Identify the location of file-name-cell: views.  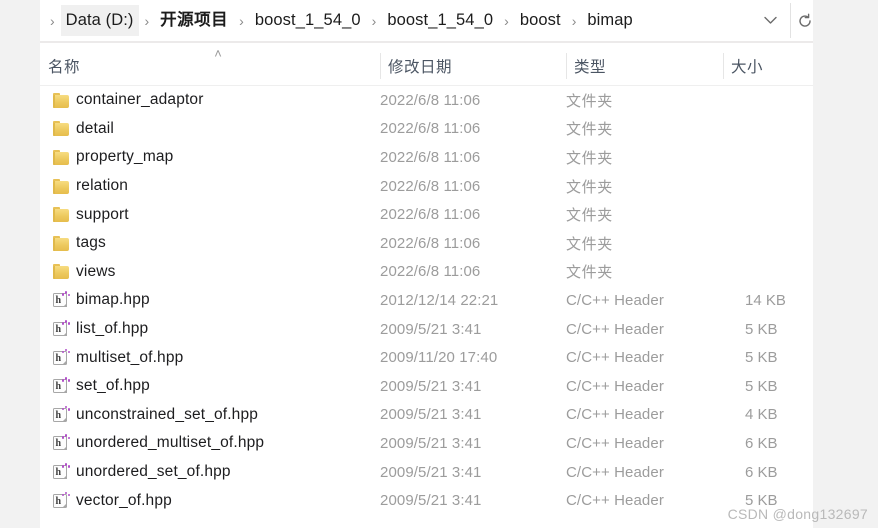
(210, 272).